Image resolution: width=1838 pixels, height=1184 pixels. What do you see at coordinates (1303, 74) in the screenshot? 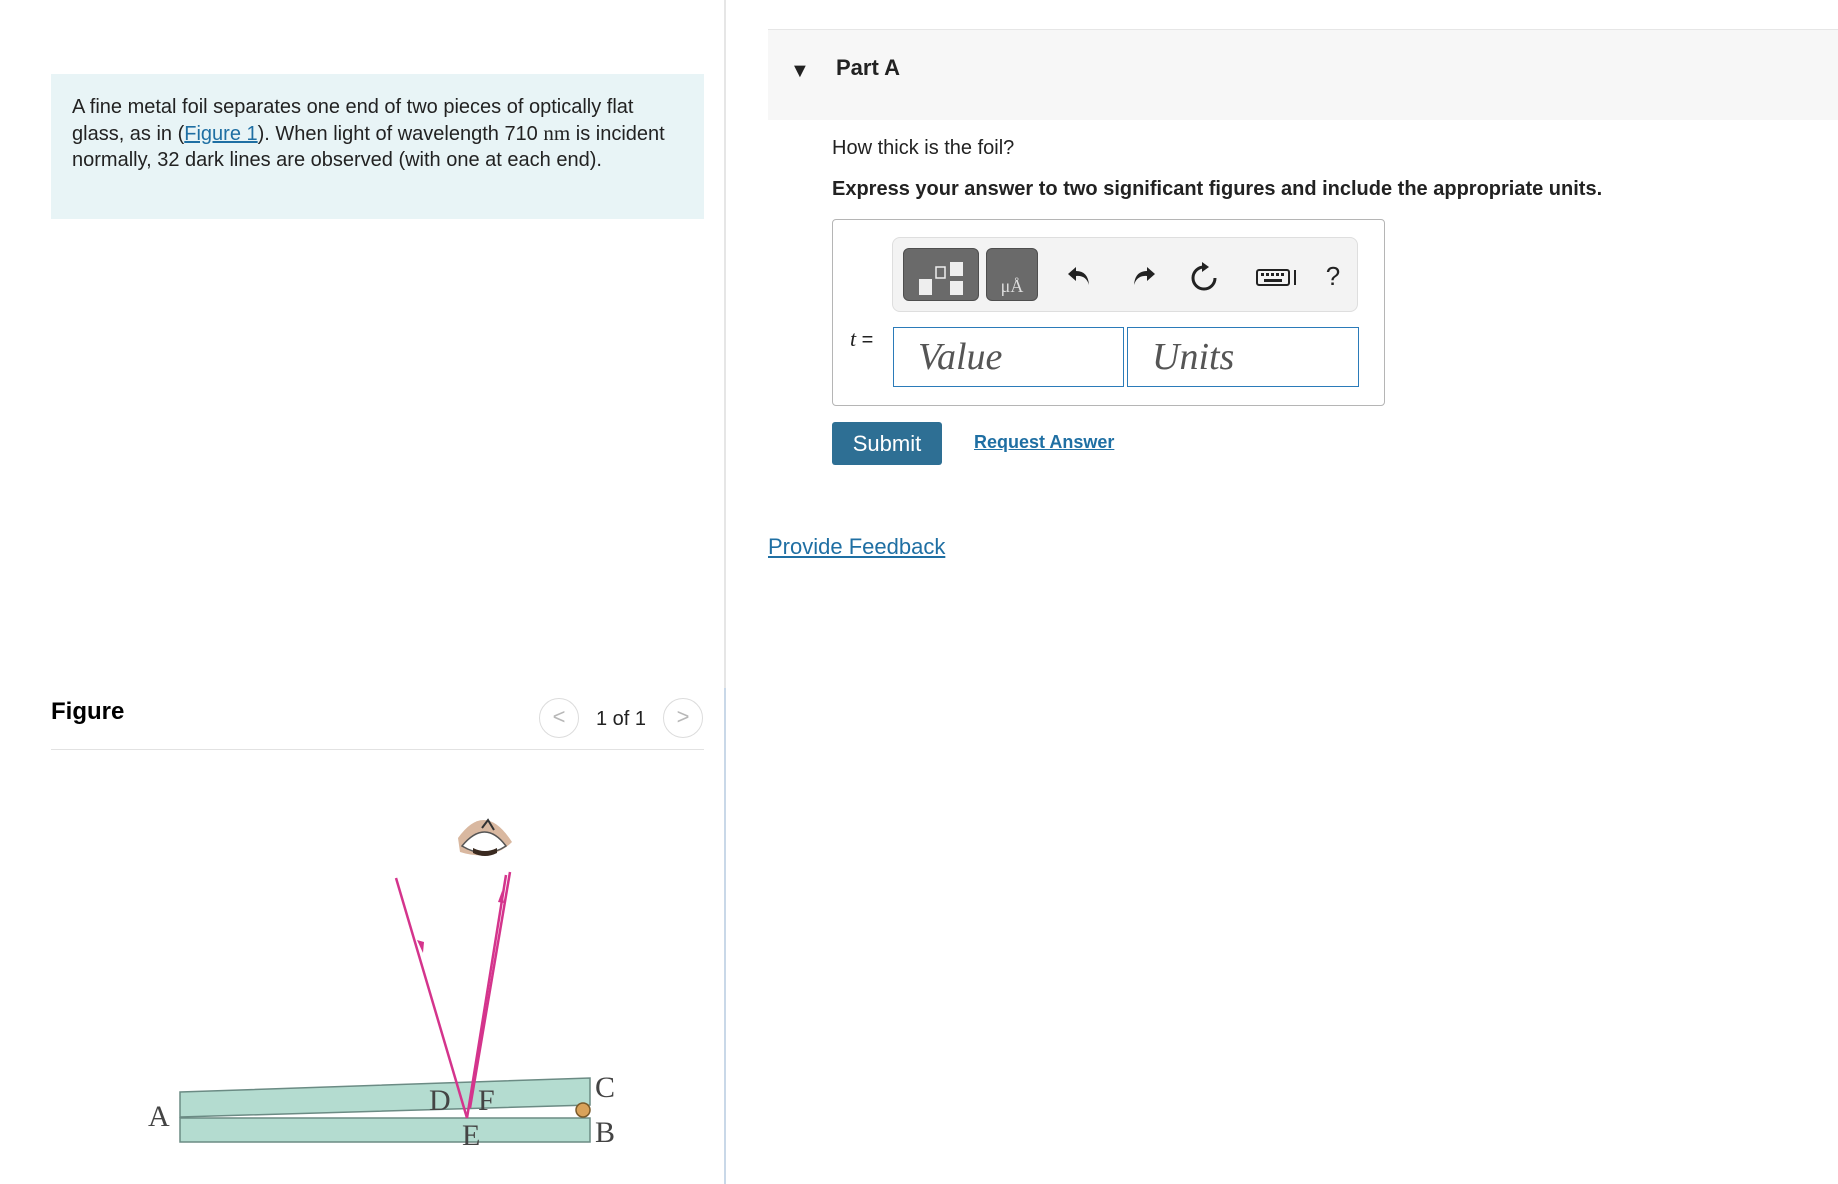
I see `part-a-header: ▼ Part A` at bounding box center [1303, 74].